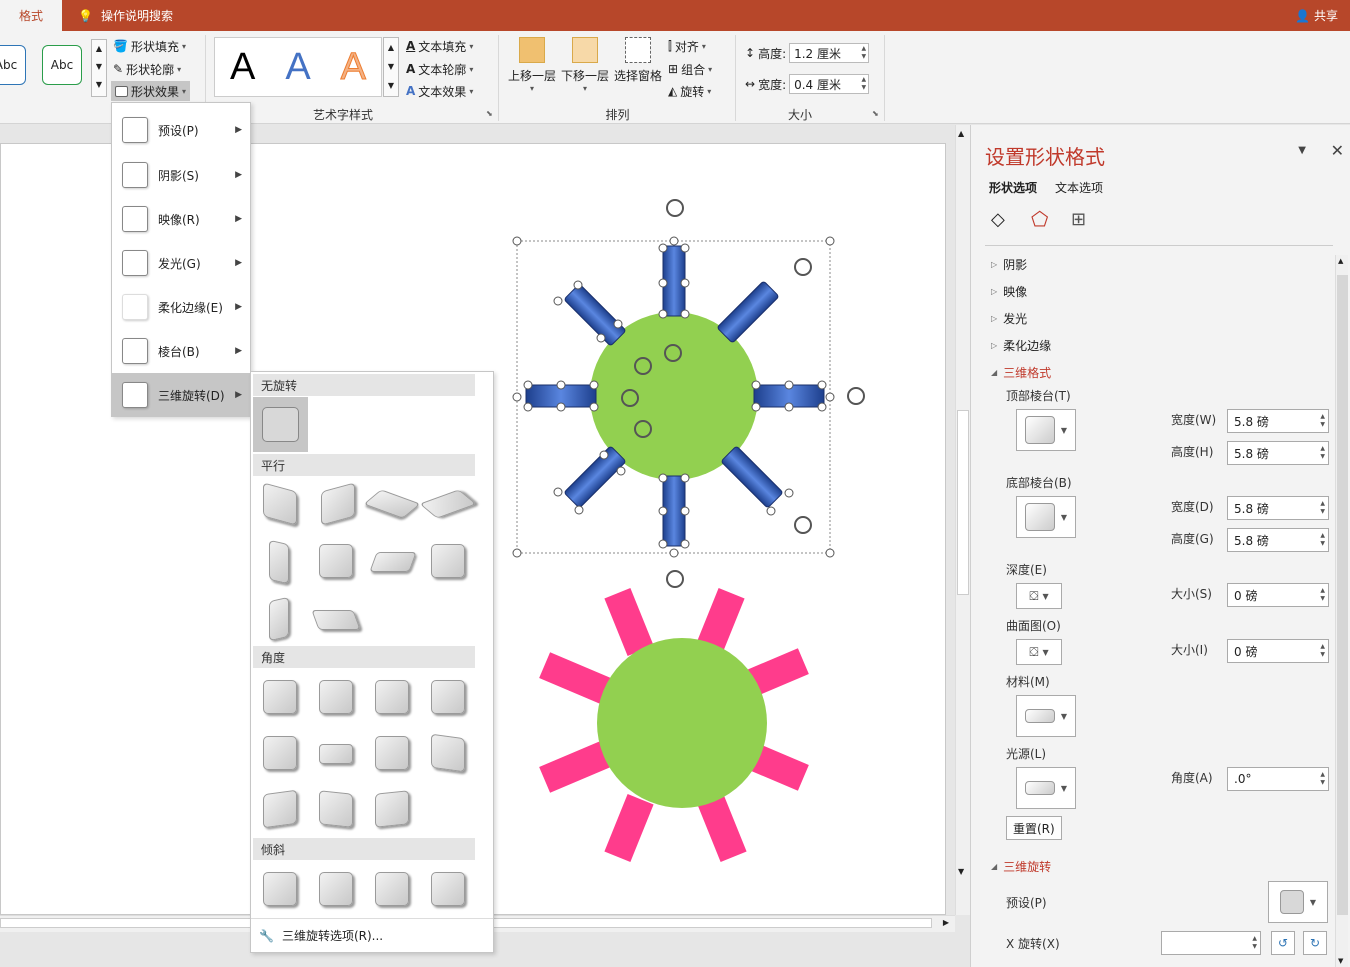 The width and height of the screenshot is (1350, 967). What do you see at coordinates (1316, 15) in the screenshot?
I see `share-button: 👤 共享` at bounding box center [1316, 15].